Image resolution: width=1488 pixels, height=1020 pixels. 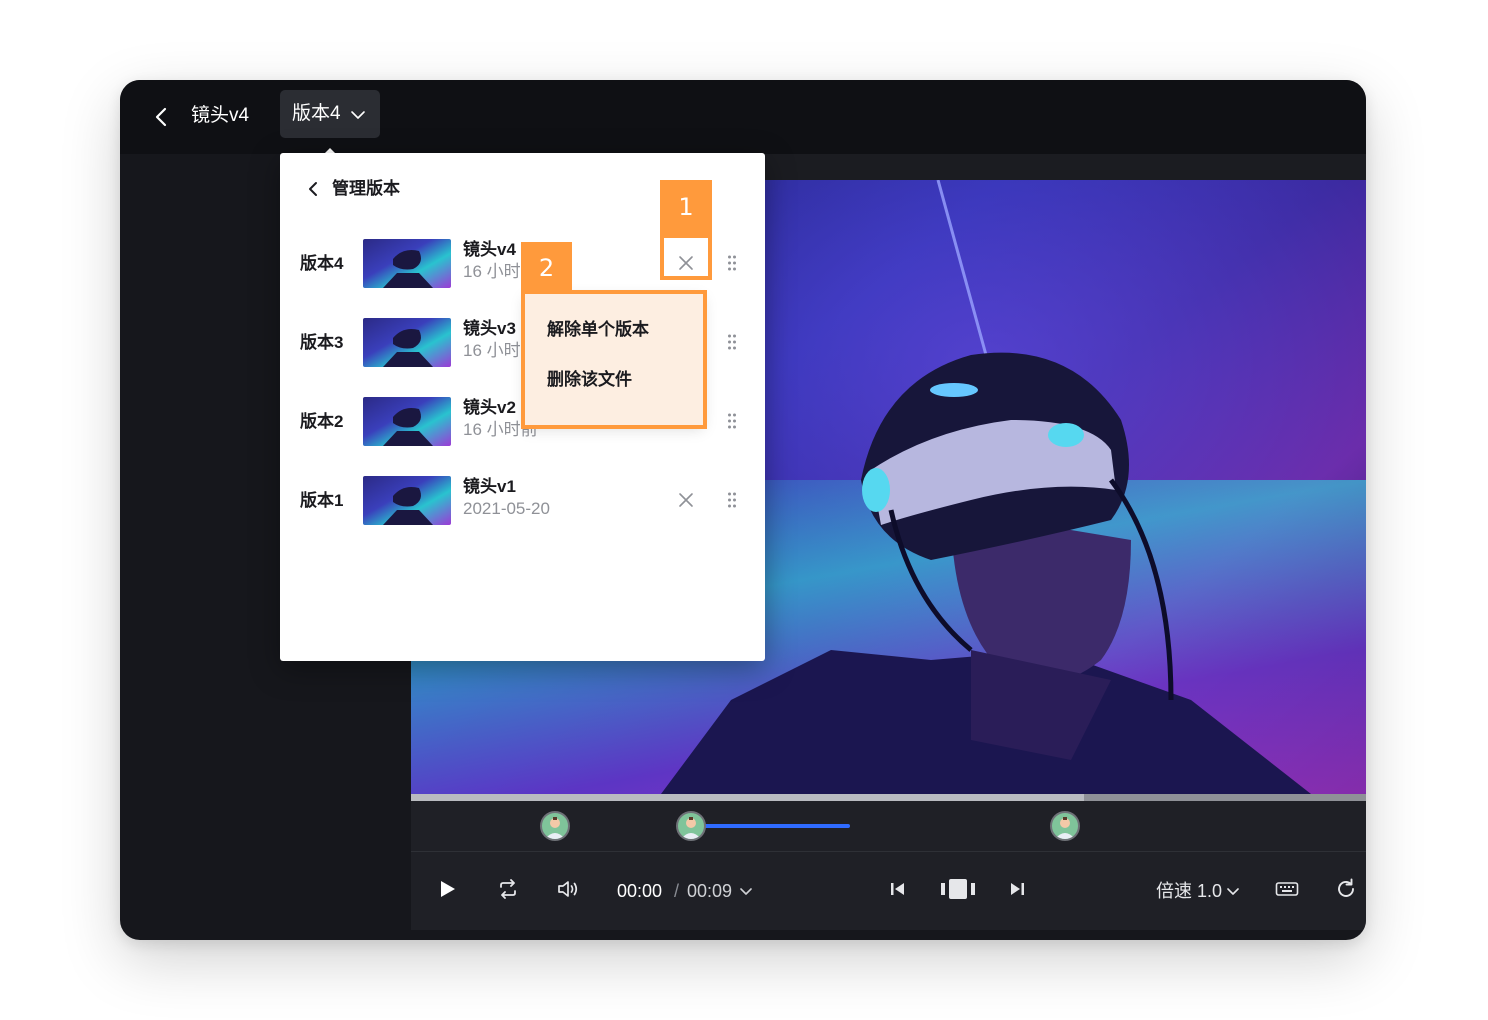 What do you see at coordinates (322, 342) in the screenshot?
I see `version-label: 版本3` at bounding box center [322, 342].